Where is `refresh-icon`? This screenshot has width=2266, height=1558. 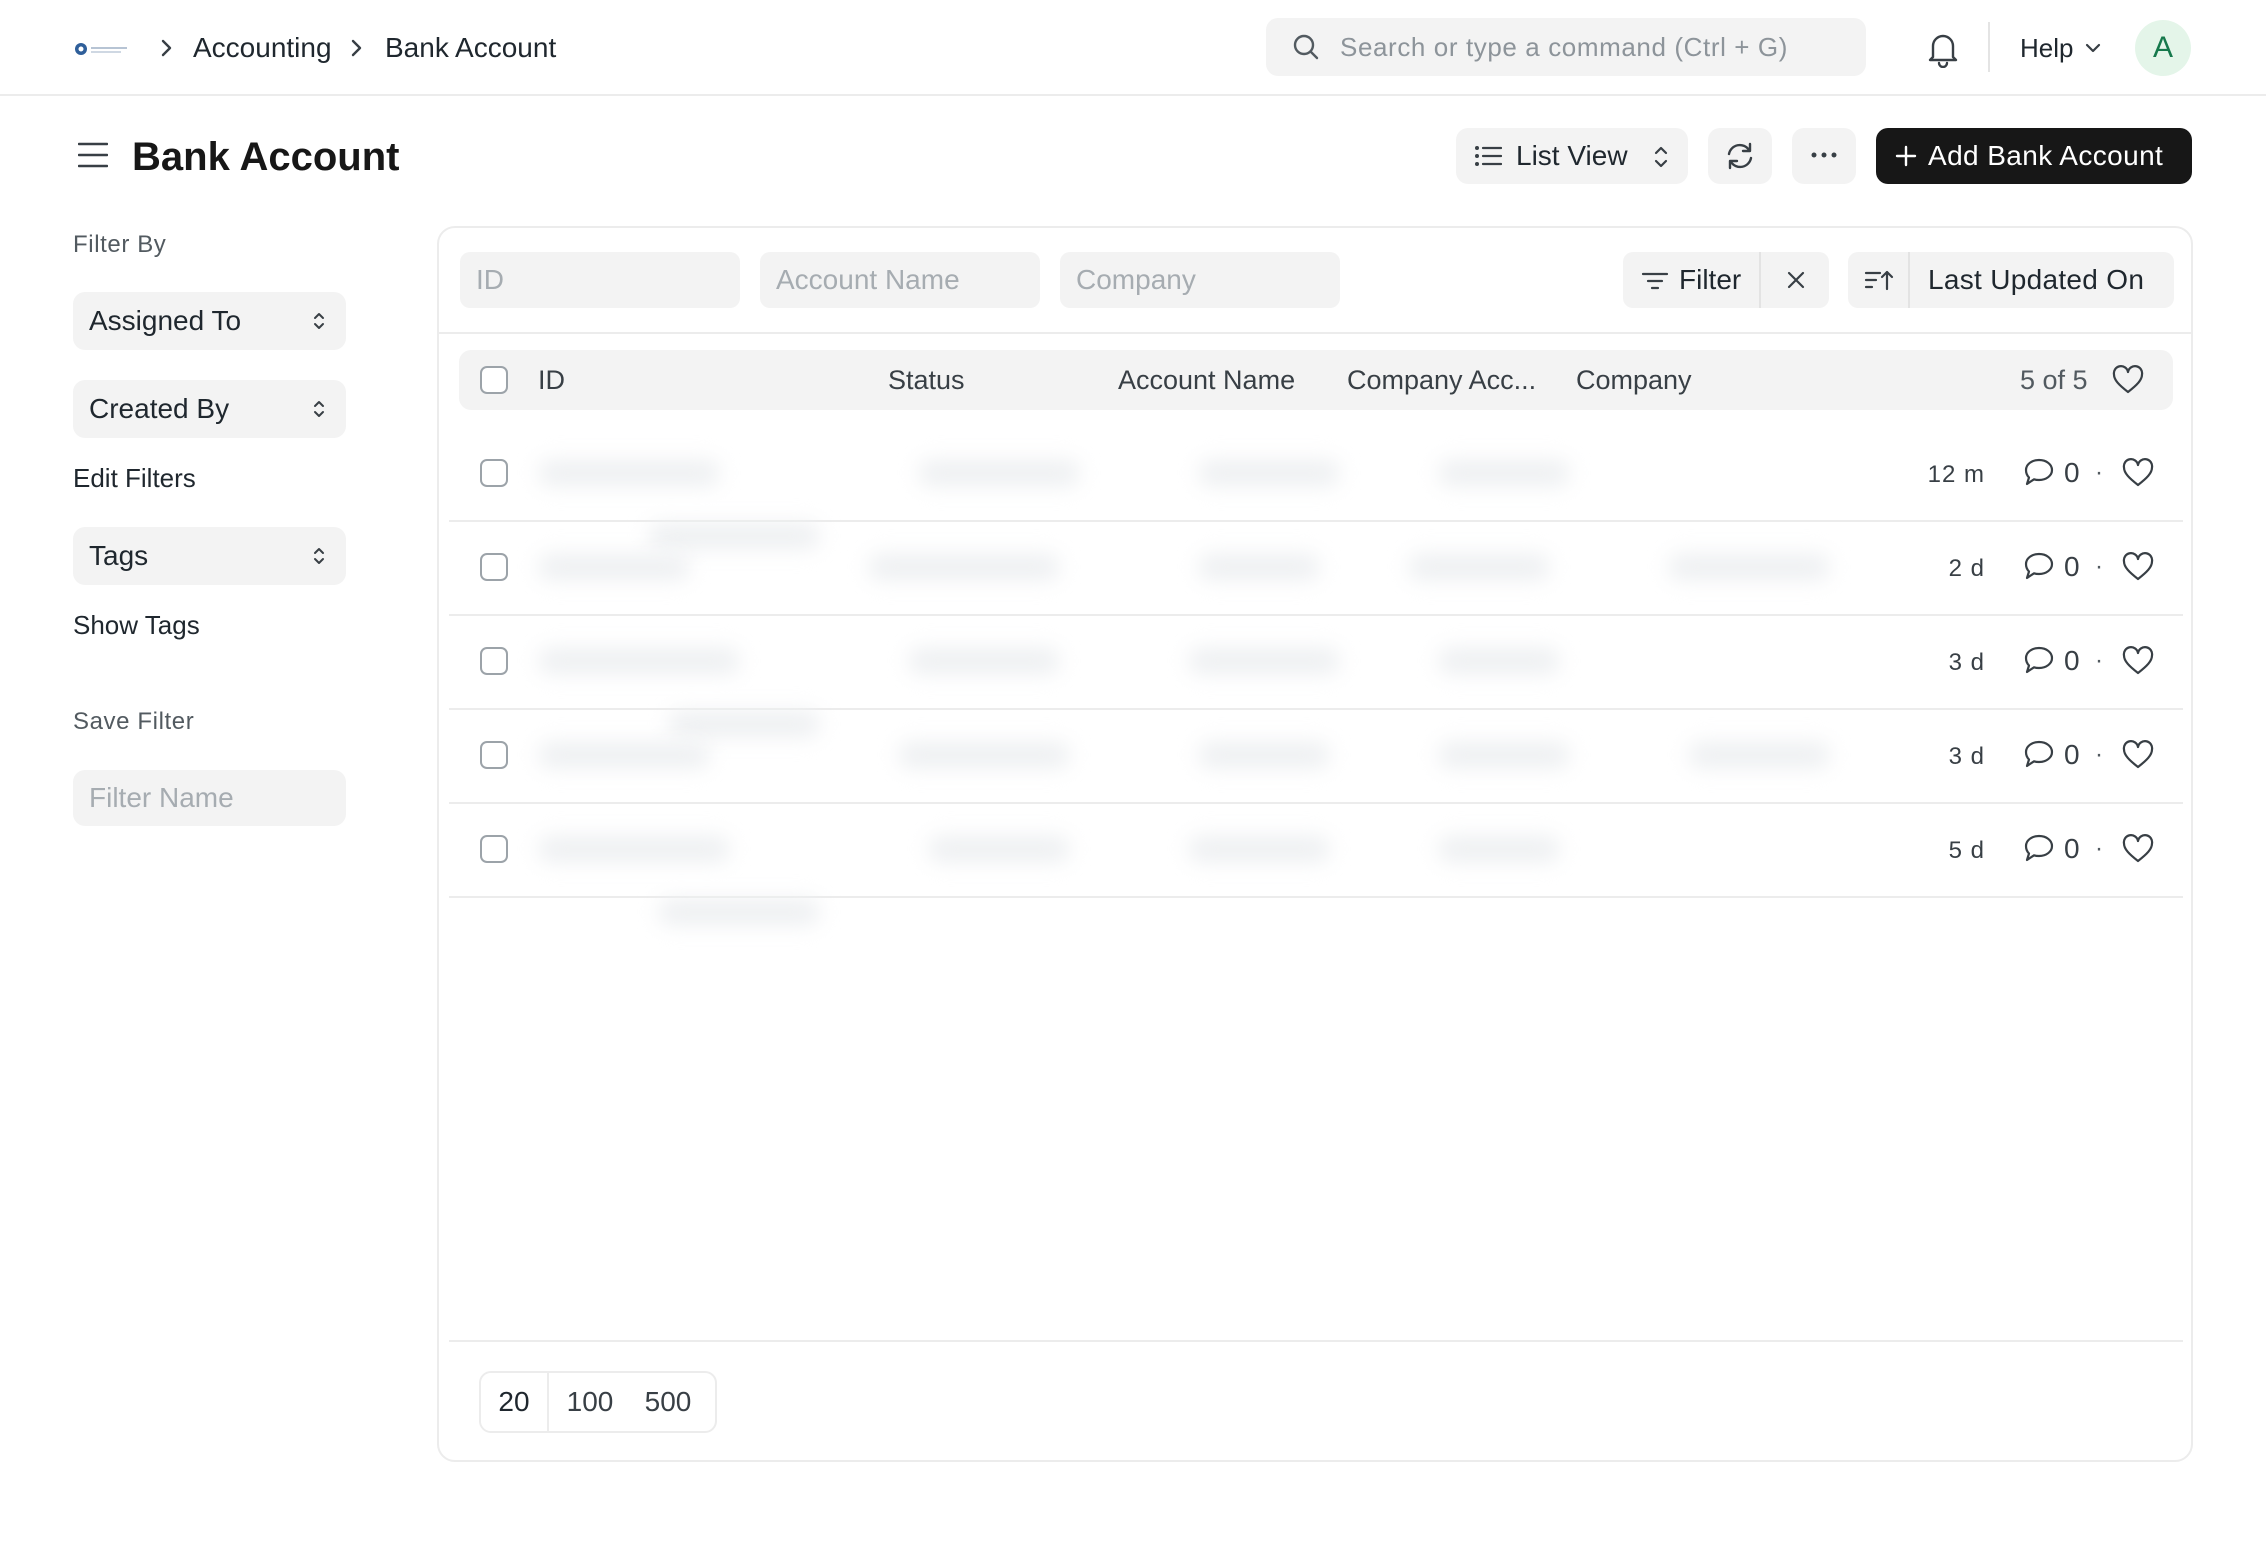
refresh-icon is located at coordinates (1740, 156).